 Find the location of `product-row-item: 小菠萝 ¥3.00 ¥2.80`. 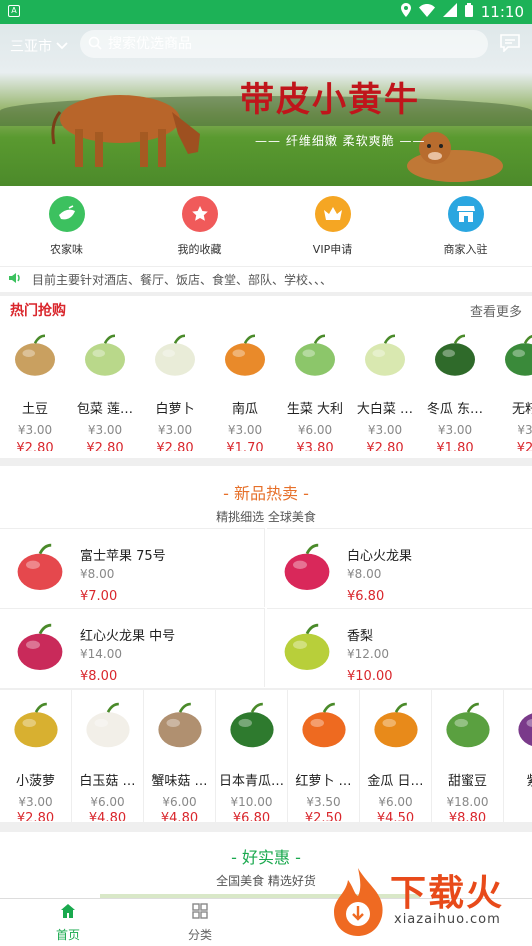

product-row-item: 小菠萝 ¥3.00 ¥2.80 is located at coordinates (36, 756).